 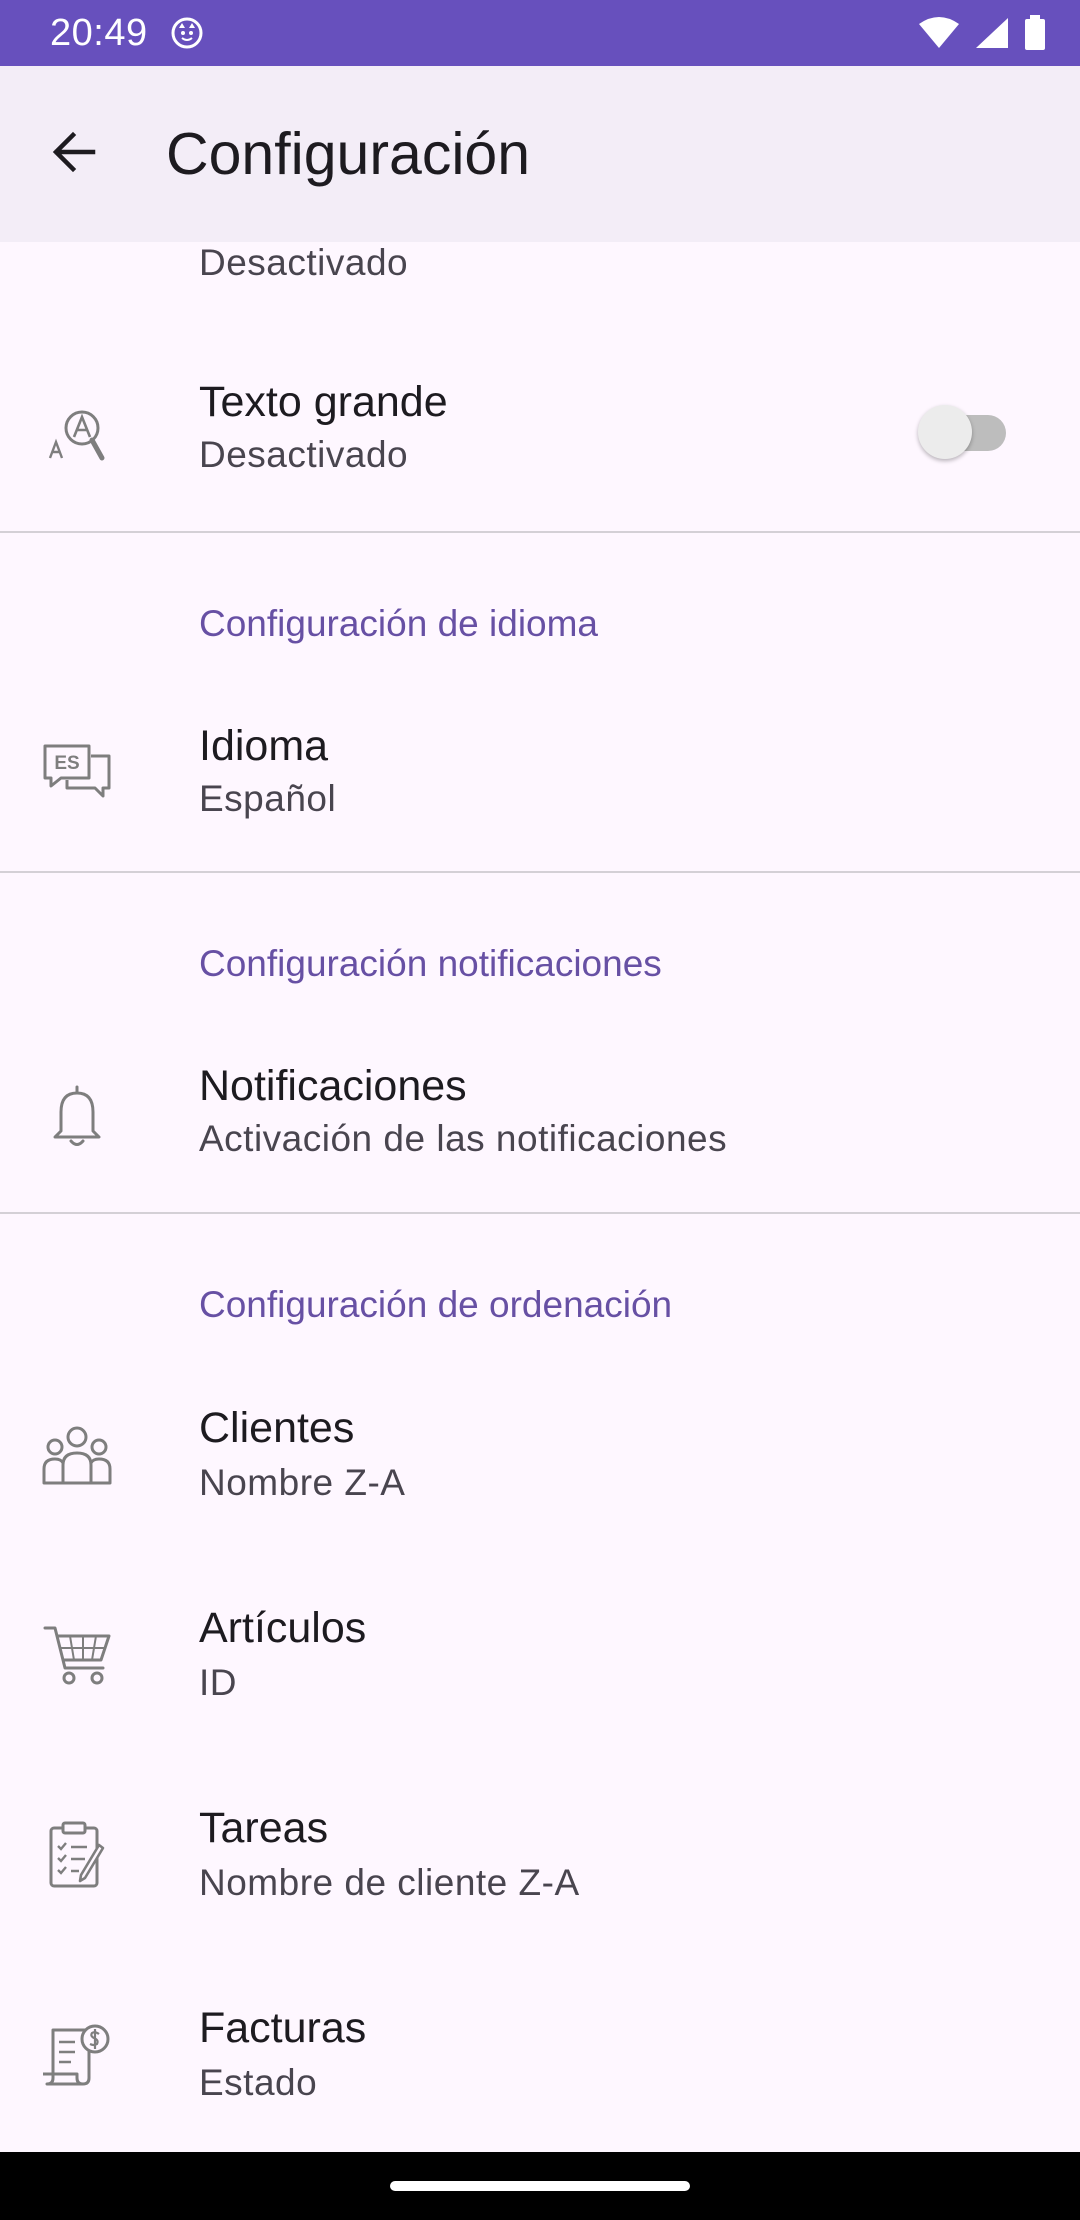 I want to click on bell-icon, so click(x=77, y=1116).